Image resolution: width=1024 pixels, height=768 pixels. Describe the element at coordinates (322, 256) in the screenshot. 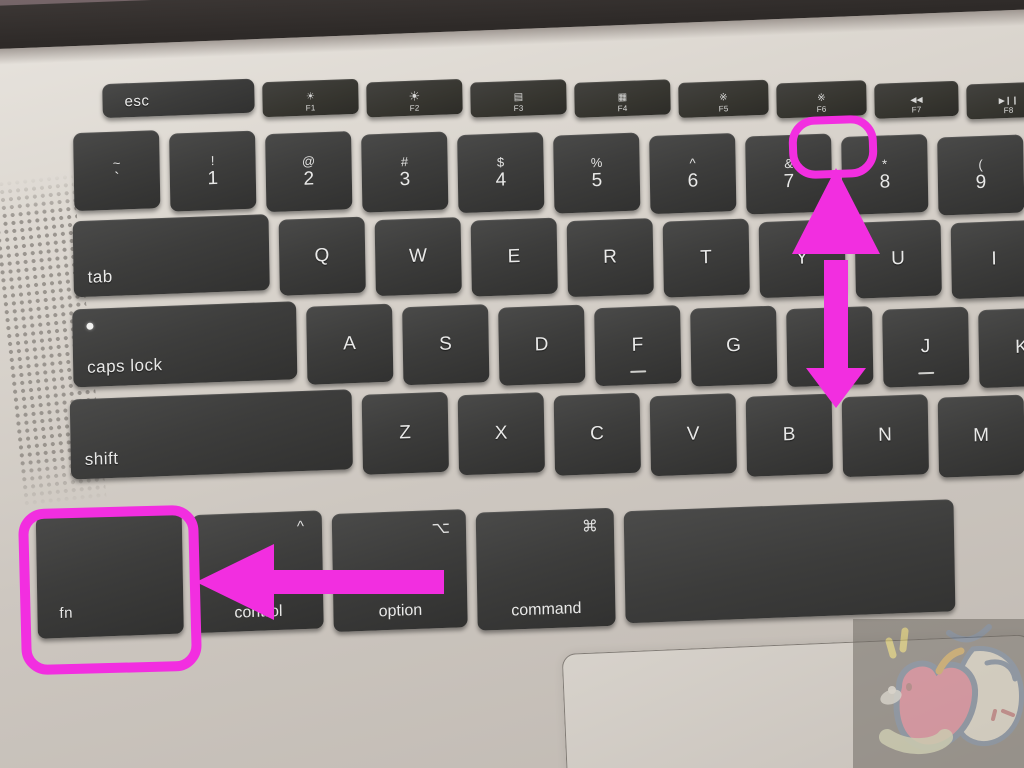

I see `key-q: Q` at that location.